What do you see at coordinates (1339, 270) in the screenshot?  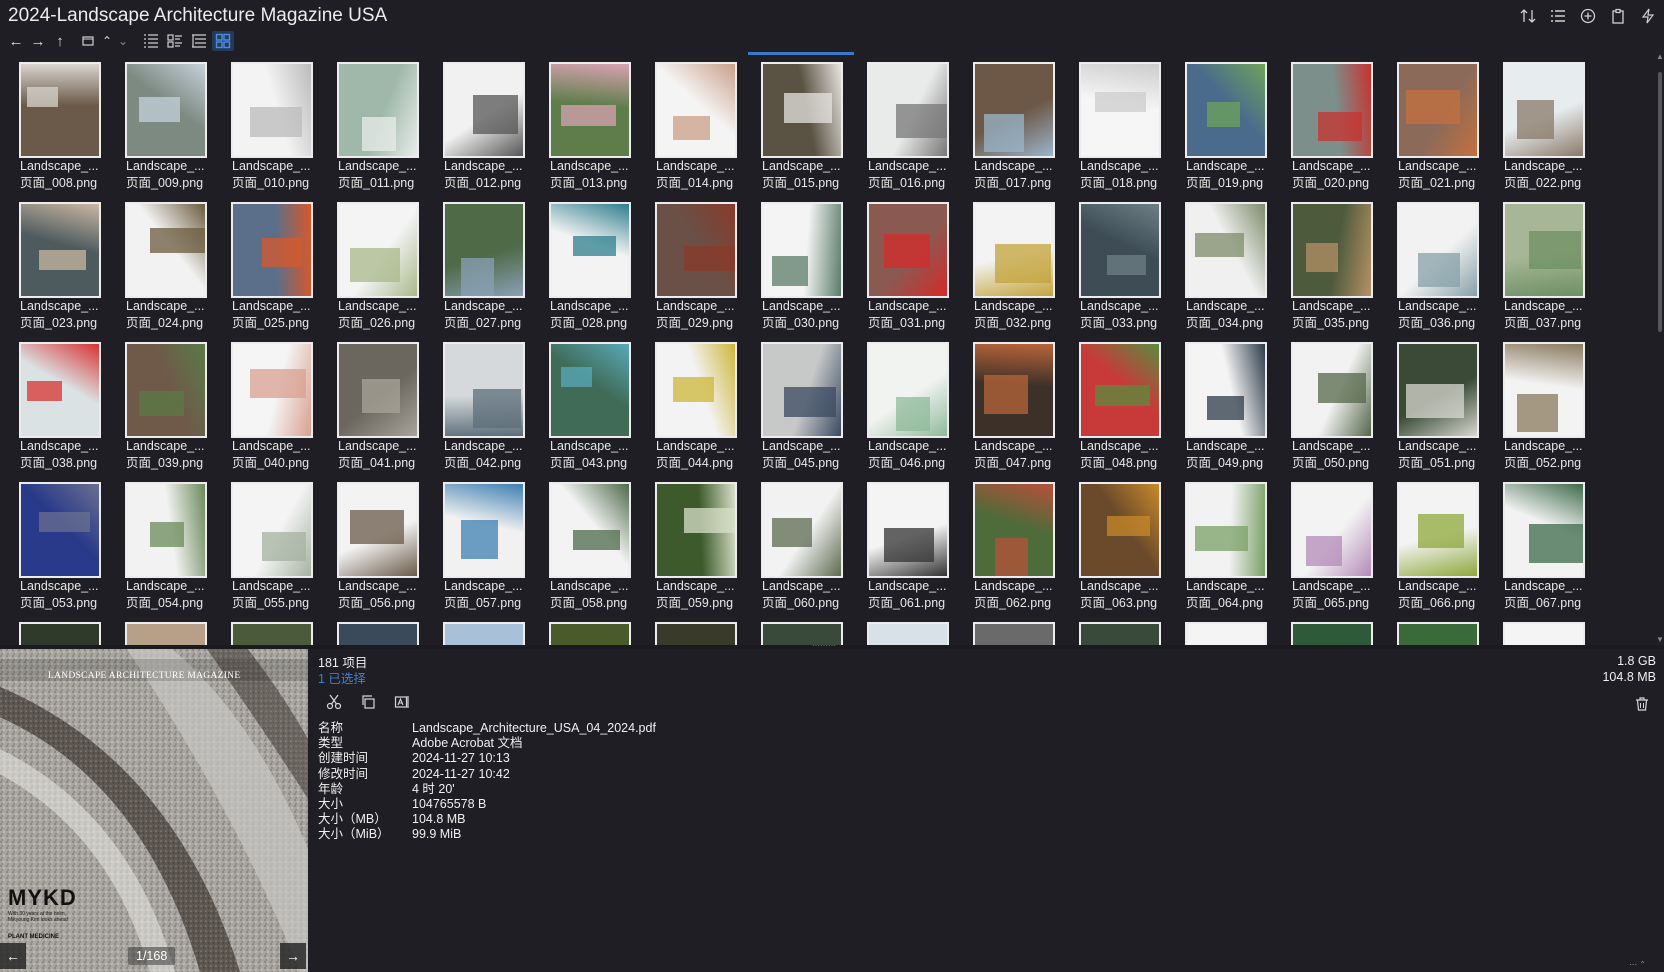 I see `thumbnail-item: Landscape_... 页面_035.png` at bounding box center [1339, 270].